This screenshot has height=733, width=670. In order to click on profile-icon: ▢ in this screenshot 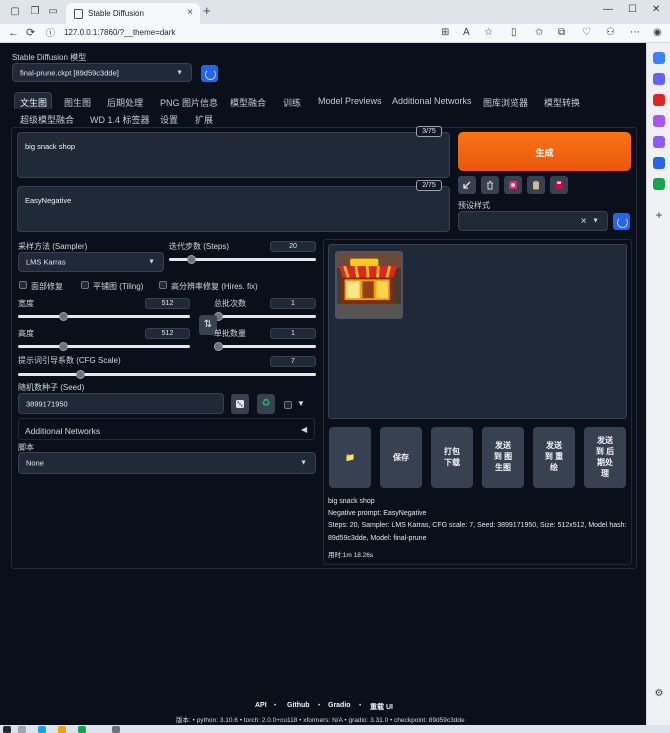, I will do `click(15, 12)`.